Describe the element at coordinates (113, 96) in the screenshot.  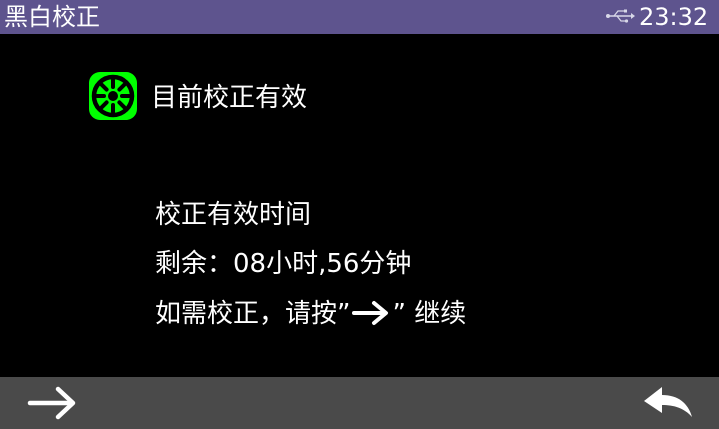
I see `calibration-wheel-icon` at that location.